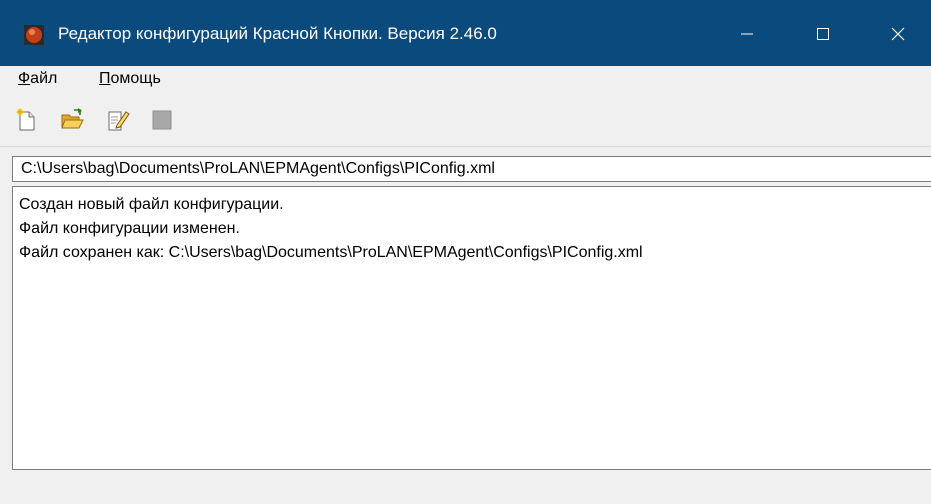 The image size is (931, 504). I want to click on menu-help-label: омощь, so click(135, 78).